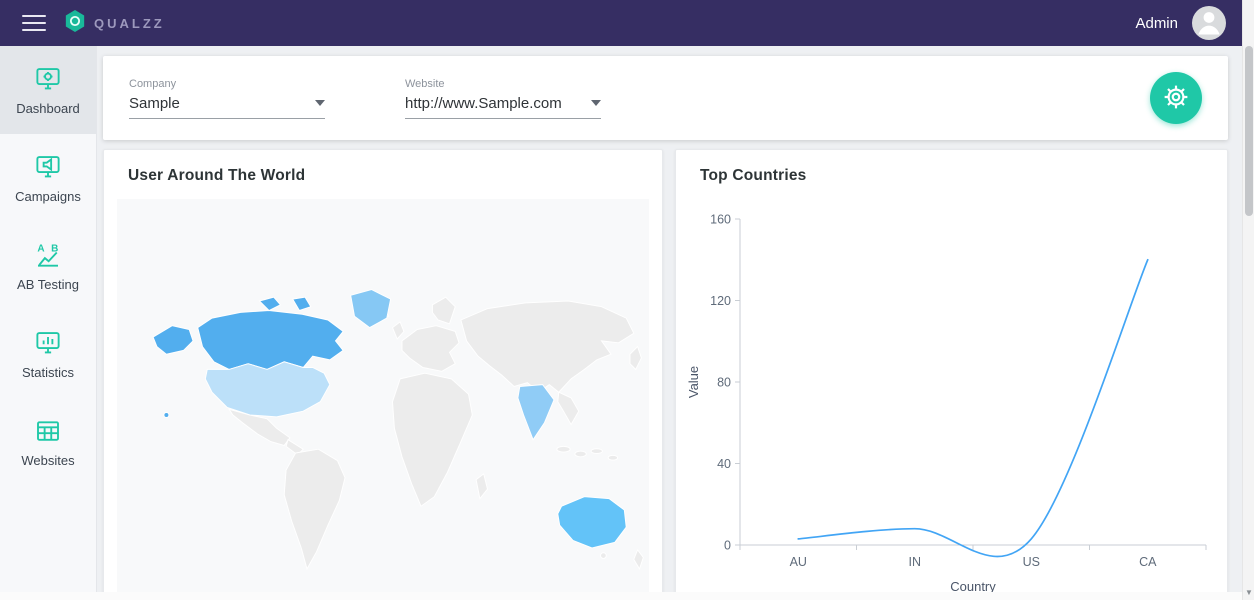 The width and height of the screenshot is (1254, 600). Describe the element at coordinates (227, 98) in the screenshot. I see `company-select: Company Sample` at that location.